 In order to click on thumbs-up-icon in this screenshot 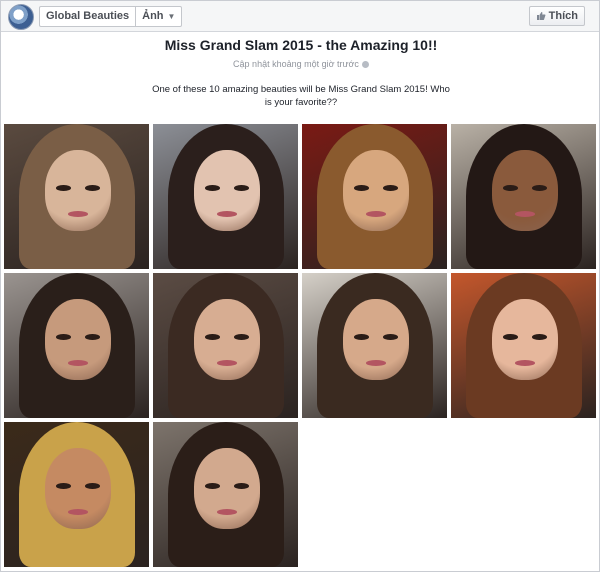, I will do `click(541, 16)`.